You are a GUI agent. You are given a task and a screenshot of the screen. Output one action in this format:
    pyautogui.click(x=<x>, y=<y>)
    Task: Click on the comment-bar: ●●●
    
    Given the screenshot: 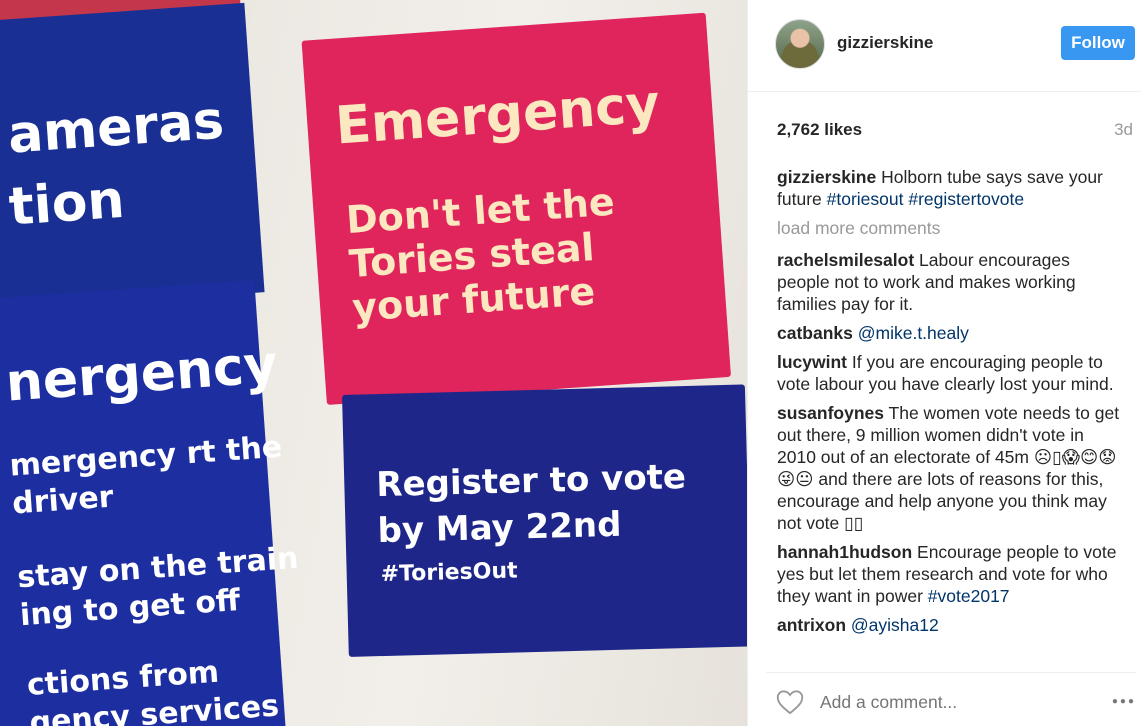 What is the action you would take?
    pyautogui.click(x=951, y=699)
    